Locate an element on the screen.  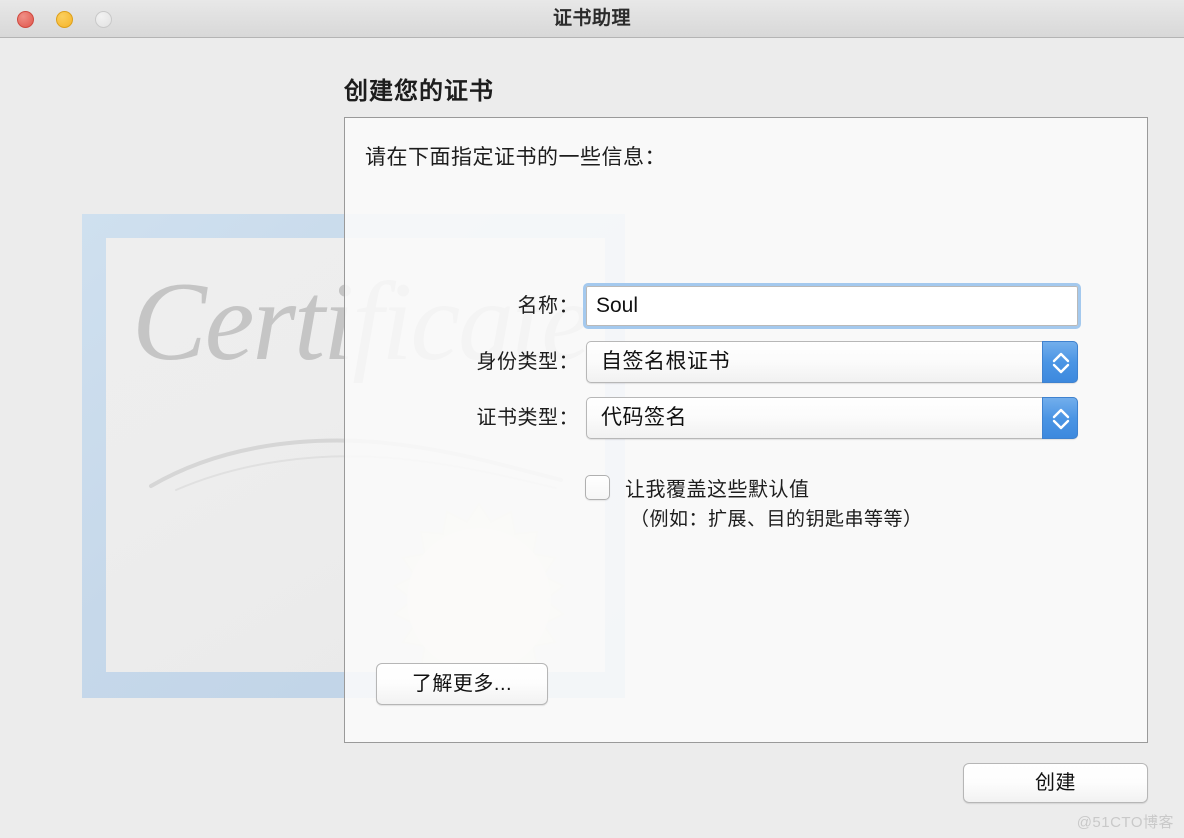
page-title: 创建您的证书 is located at coordinates (419, 91).